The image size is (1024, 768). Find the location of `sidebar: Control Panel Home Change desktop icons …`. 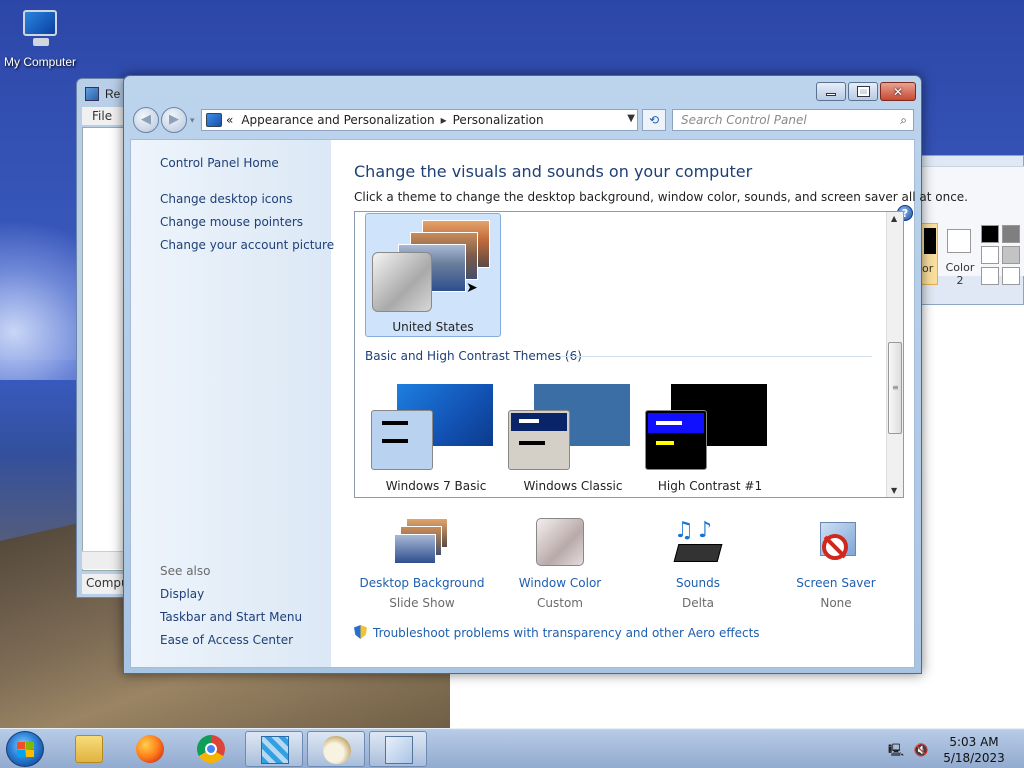

sidebar: Control Panel Home Change desktop icons … is located at coordinates (232, 403).